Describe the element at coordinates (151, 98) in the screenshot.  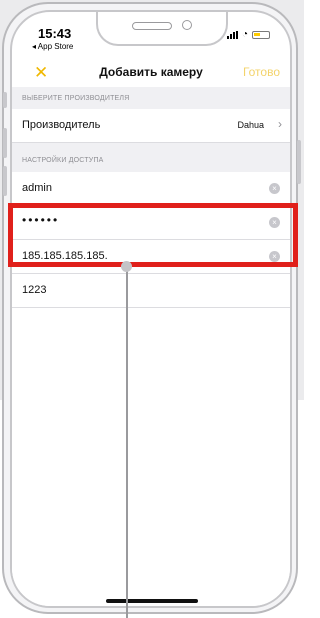
I see `manufacturer-section-header: ВЫБЕРИТЕ ПРОИЗВОДИТЕЛЯ` at that location.